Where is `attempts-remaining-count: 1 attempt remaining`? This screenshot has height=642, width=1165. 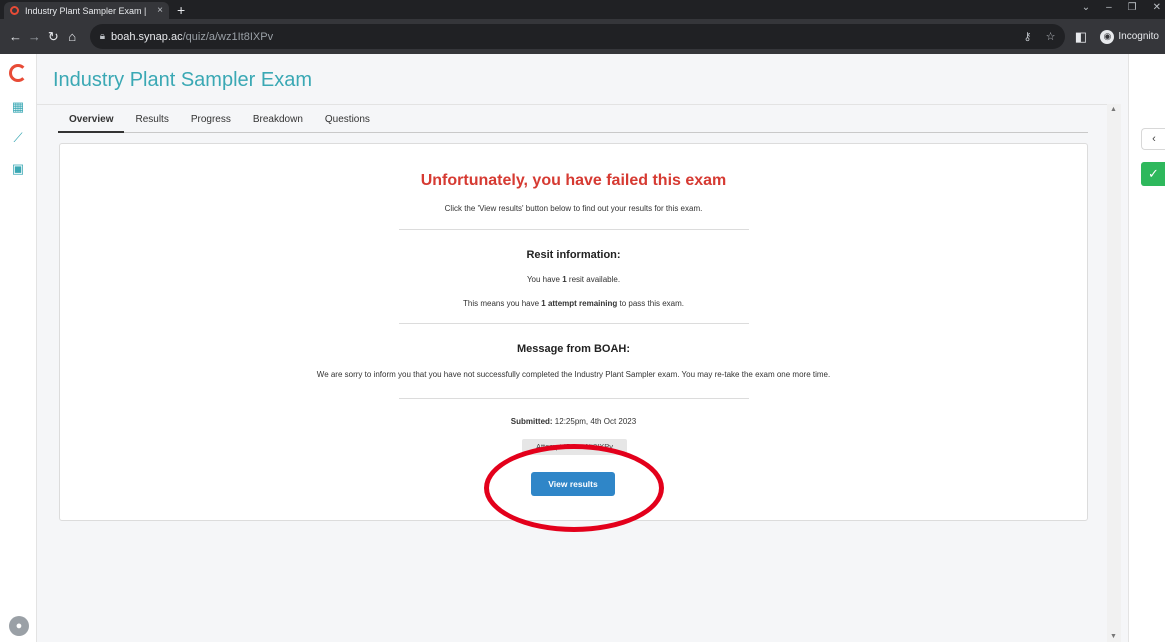
attempts-remaining-count: 1 attempt remaining is located at coordinates (579, 303).